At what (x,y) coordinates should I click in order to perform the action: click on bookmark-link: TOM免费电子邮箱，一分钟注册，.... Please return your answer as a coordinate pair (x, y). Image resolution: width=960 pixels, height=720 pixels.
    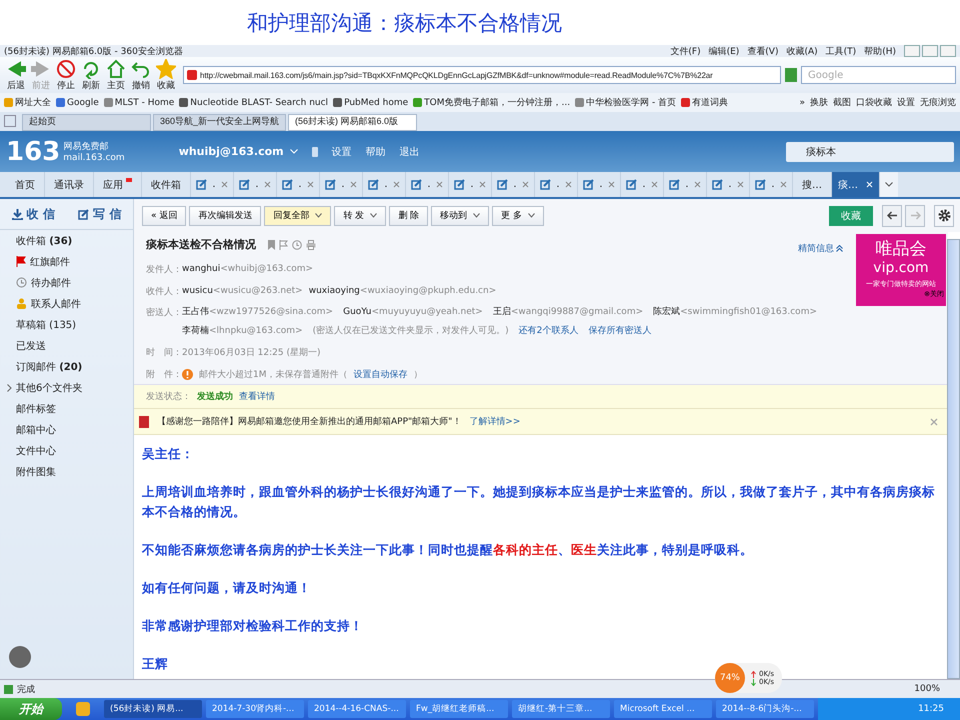
    Looking at the image, I should click on (491, 102).